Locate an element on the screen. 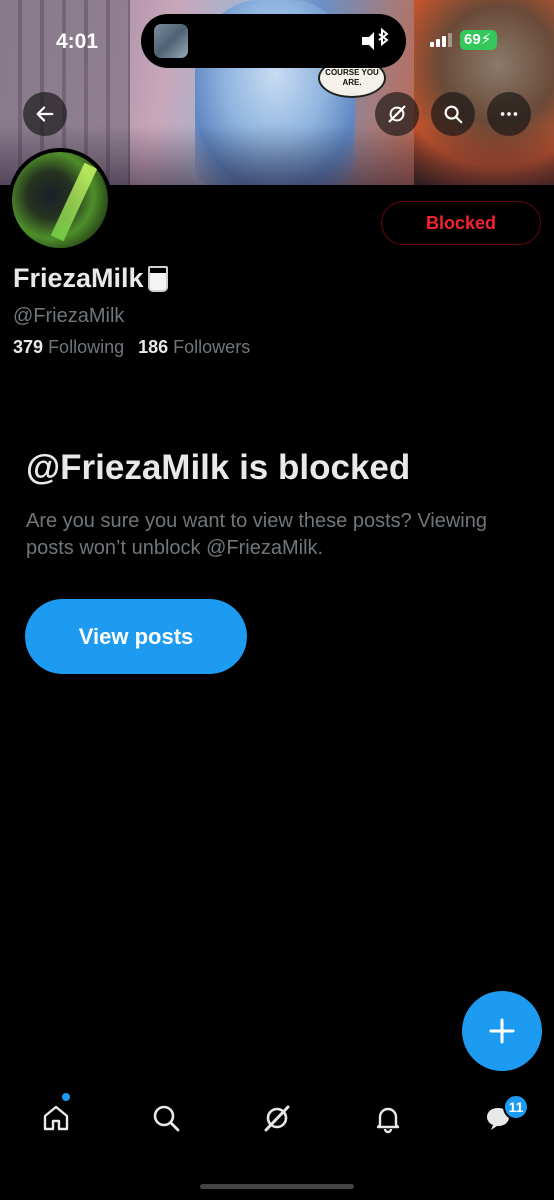  search-icon is located at coordinates (453, 114).